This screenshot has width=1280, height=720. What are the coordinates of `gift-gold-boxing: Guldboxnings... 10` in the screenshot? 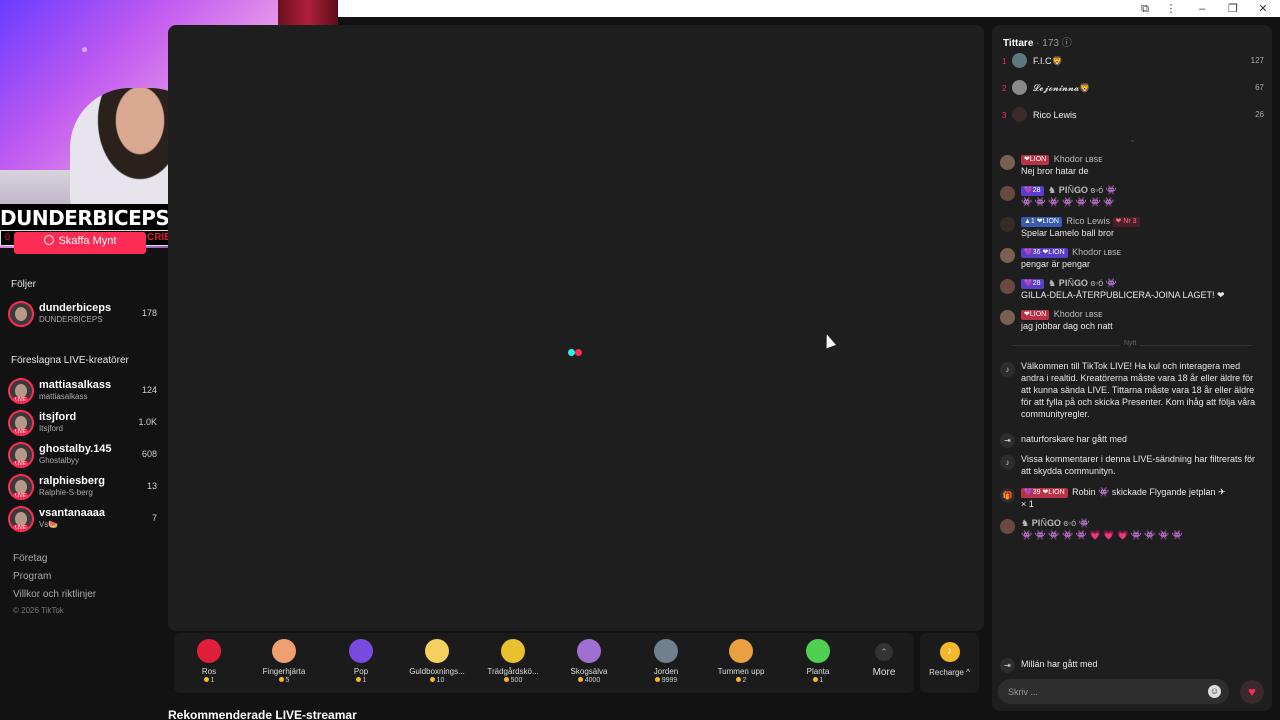 It's located at (437, 661).